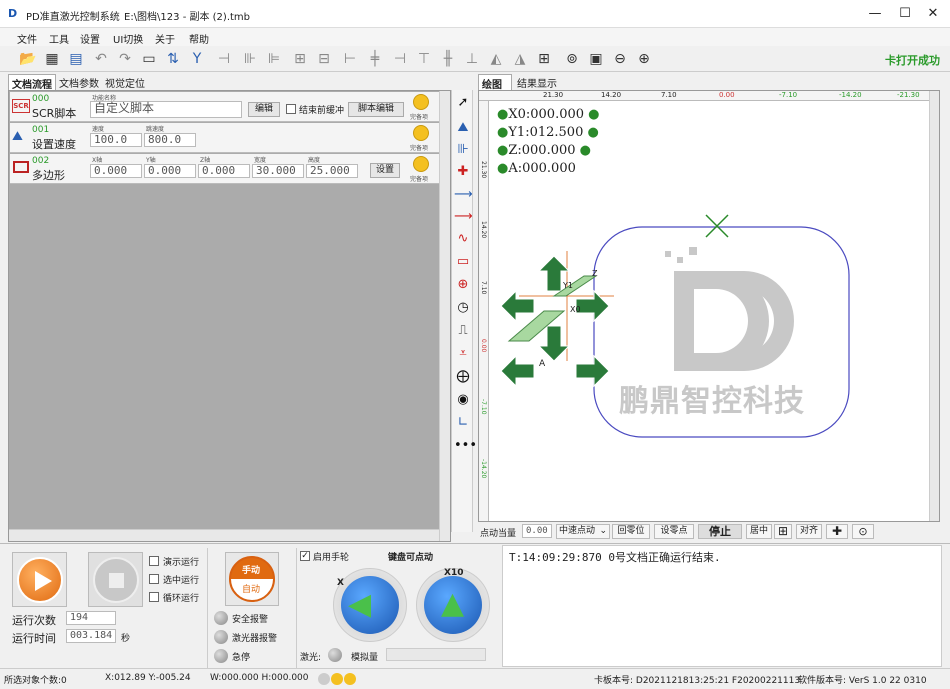  What do you see at coordinates (631, 531) in the screenshot?
I see `home-button: 回零位` at bounding box center [631, 531].